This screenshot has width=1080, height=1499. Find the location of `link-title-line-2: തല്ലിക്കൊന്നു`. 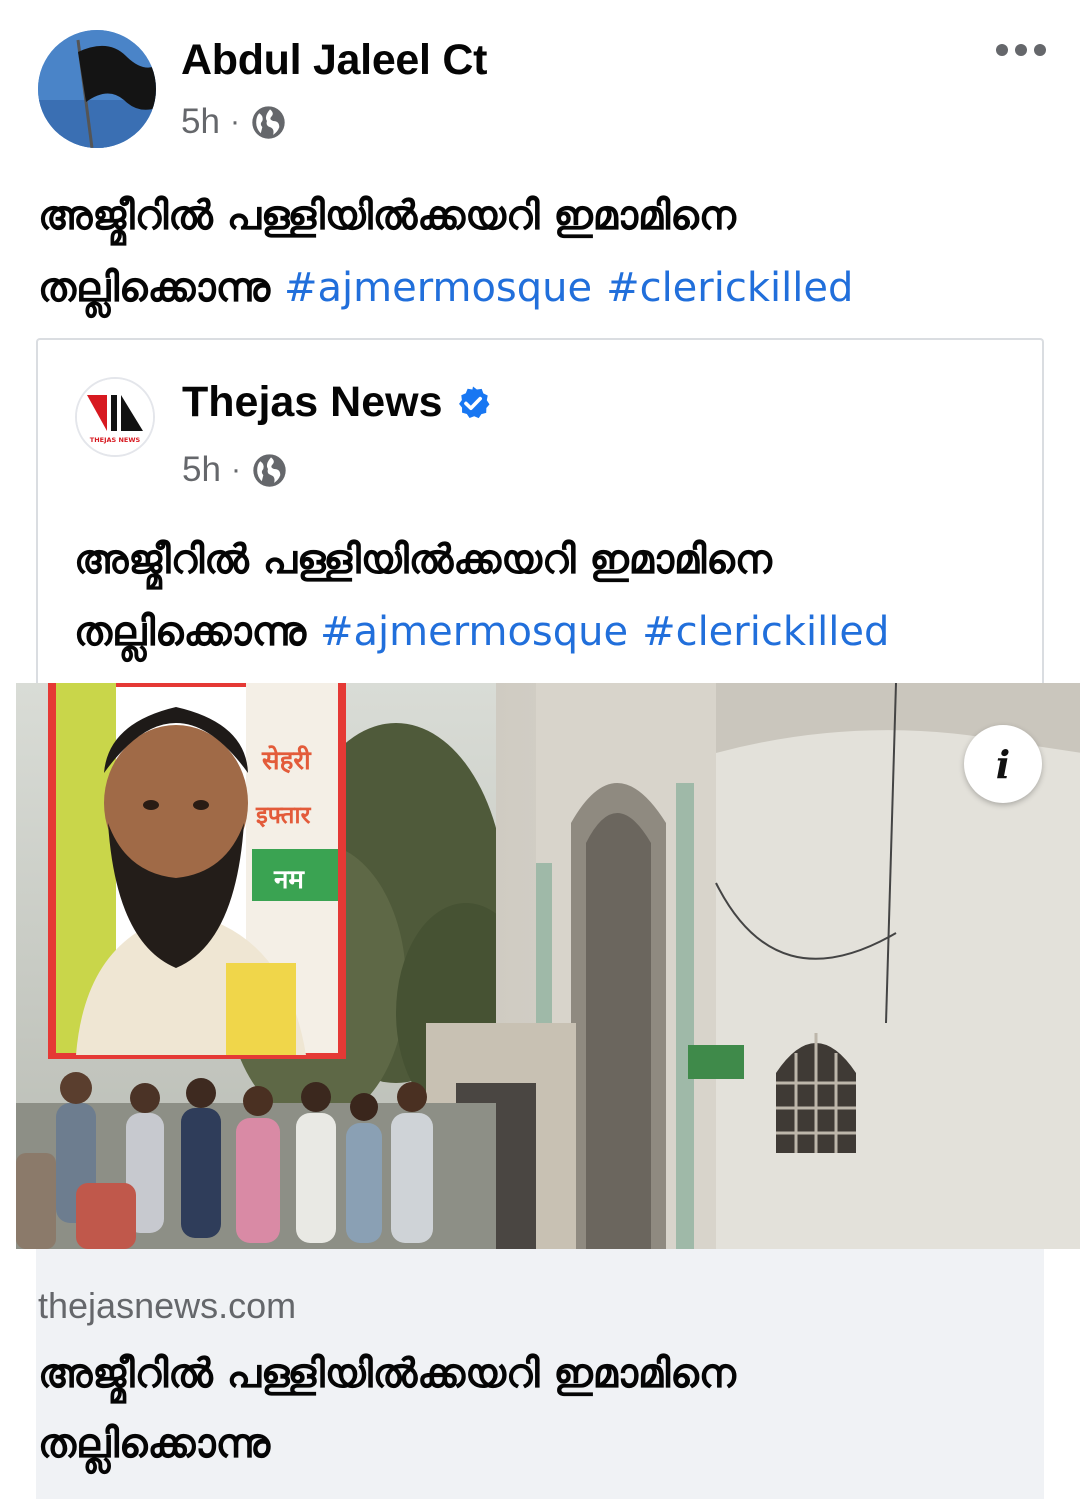

link-title-line-2: തല്ലിക്കൊന്നു is located at coordinates (154, 1444).